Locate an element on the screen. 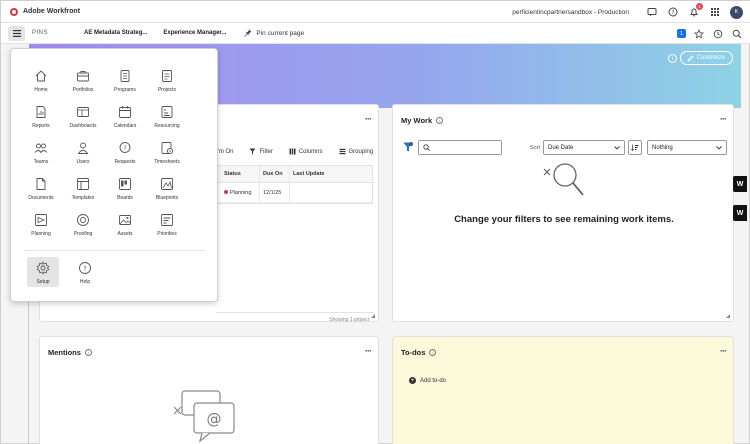 Image resolution: width=750 pixels, height=444 pixels. user-avatar: K is located at coordinates (736, 12).